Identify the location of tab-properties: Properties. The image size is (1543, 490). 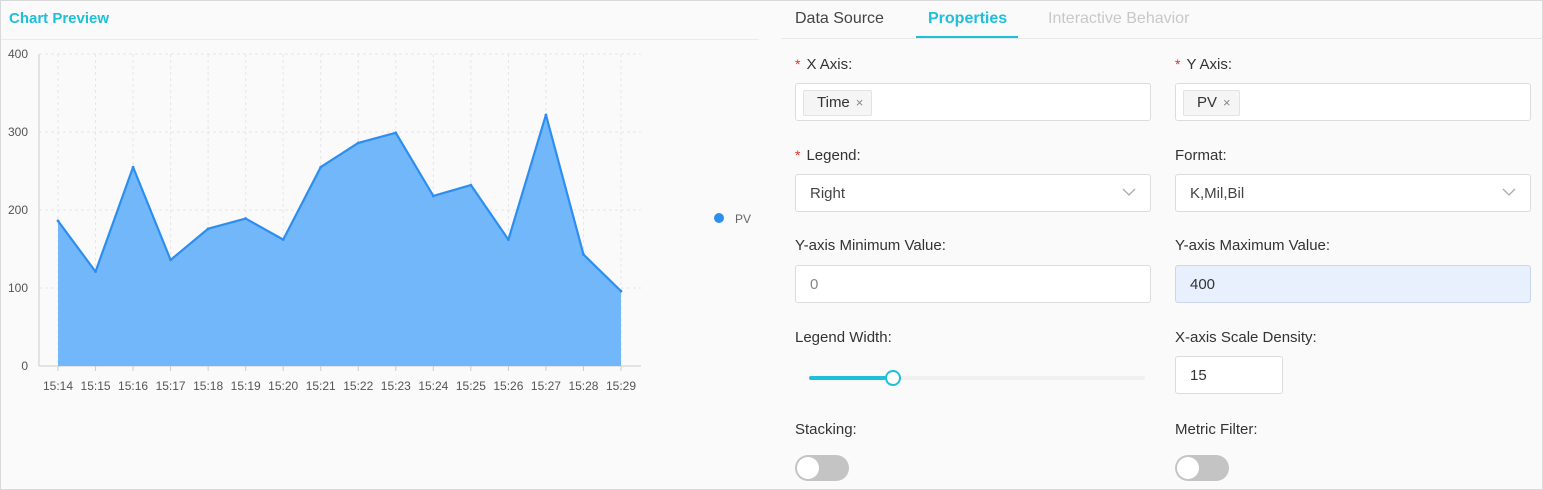
(967, 19).